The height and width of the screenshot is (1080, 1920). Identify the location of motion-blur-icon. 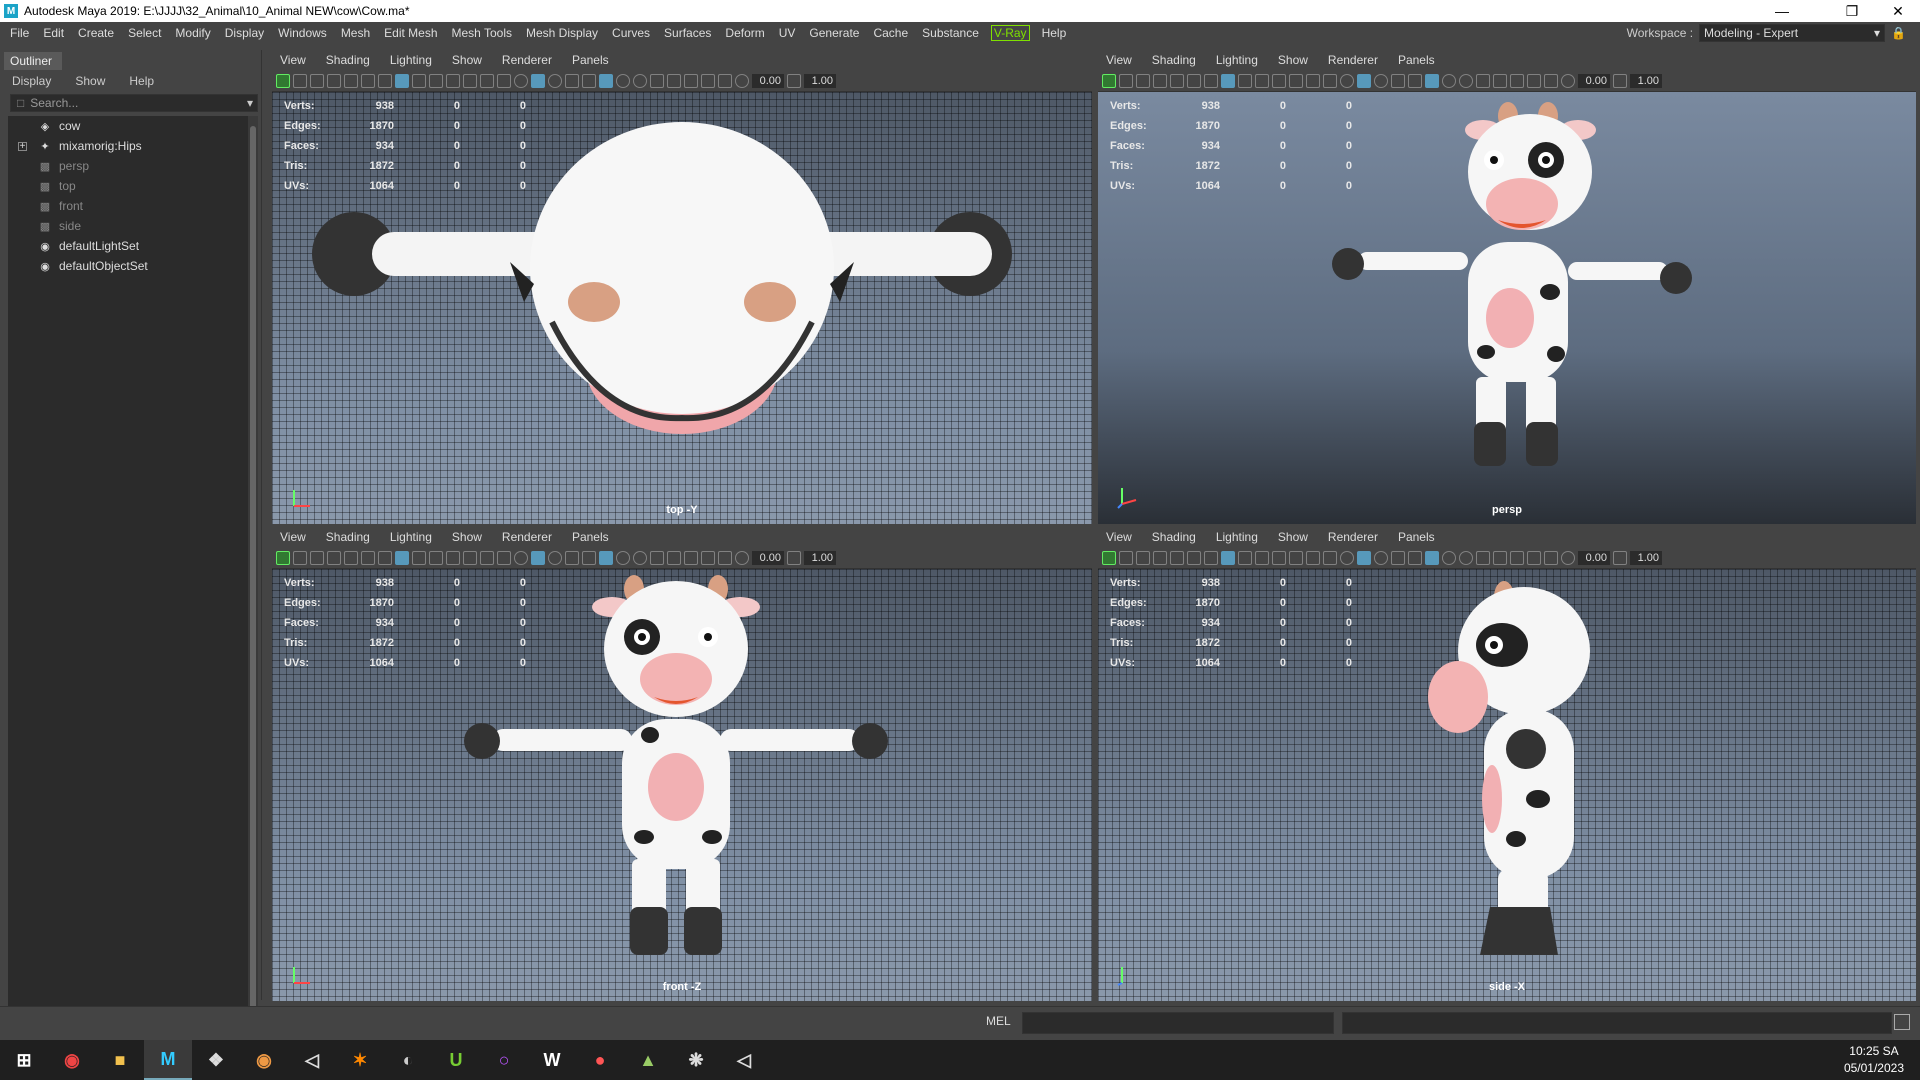
(640, 557).